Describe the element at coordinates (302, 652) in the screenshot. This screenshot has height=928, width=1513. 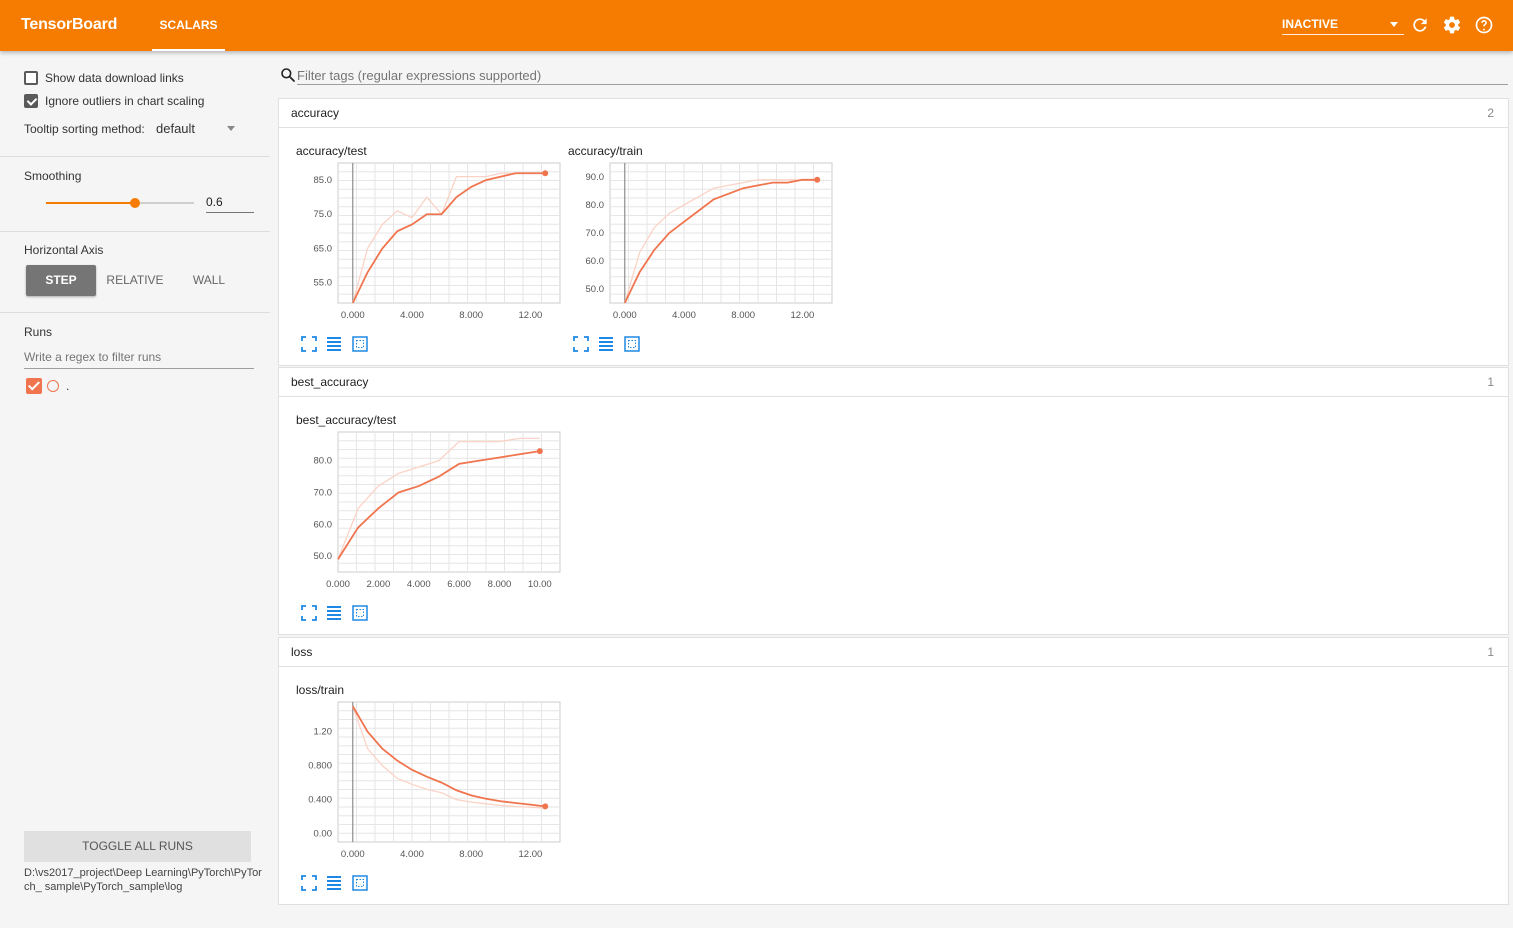
I see `category-title: loss` at that location.